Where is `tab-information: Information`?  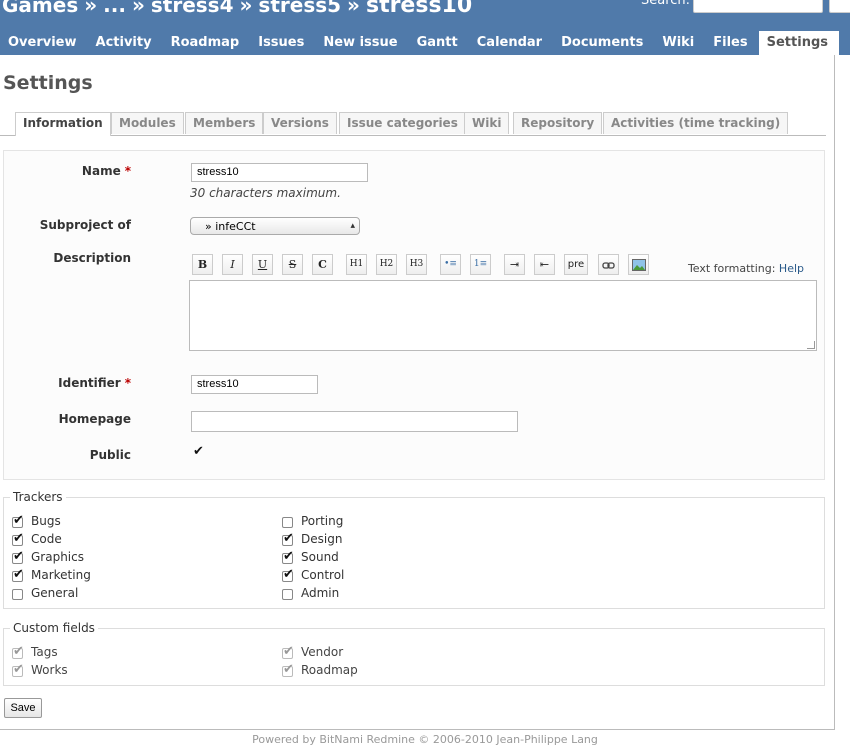 tab-information: Information is located at coordinates (63, 124).